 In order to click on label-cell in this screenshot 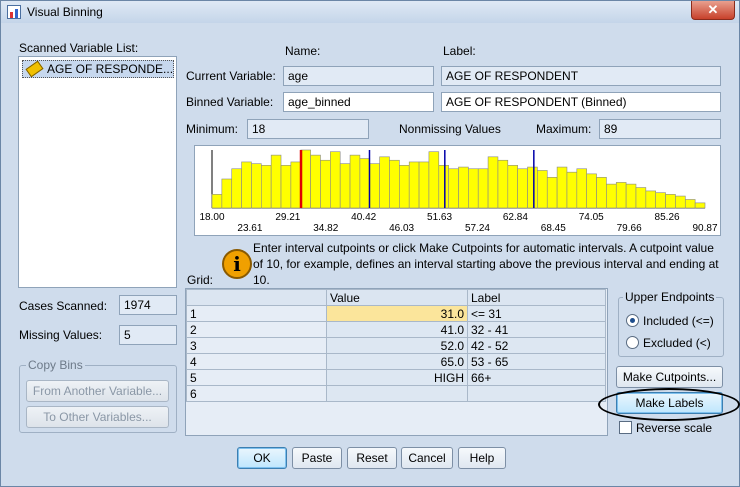, I will do `click(536, 393)`.